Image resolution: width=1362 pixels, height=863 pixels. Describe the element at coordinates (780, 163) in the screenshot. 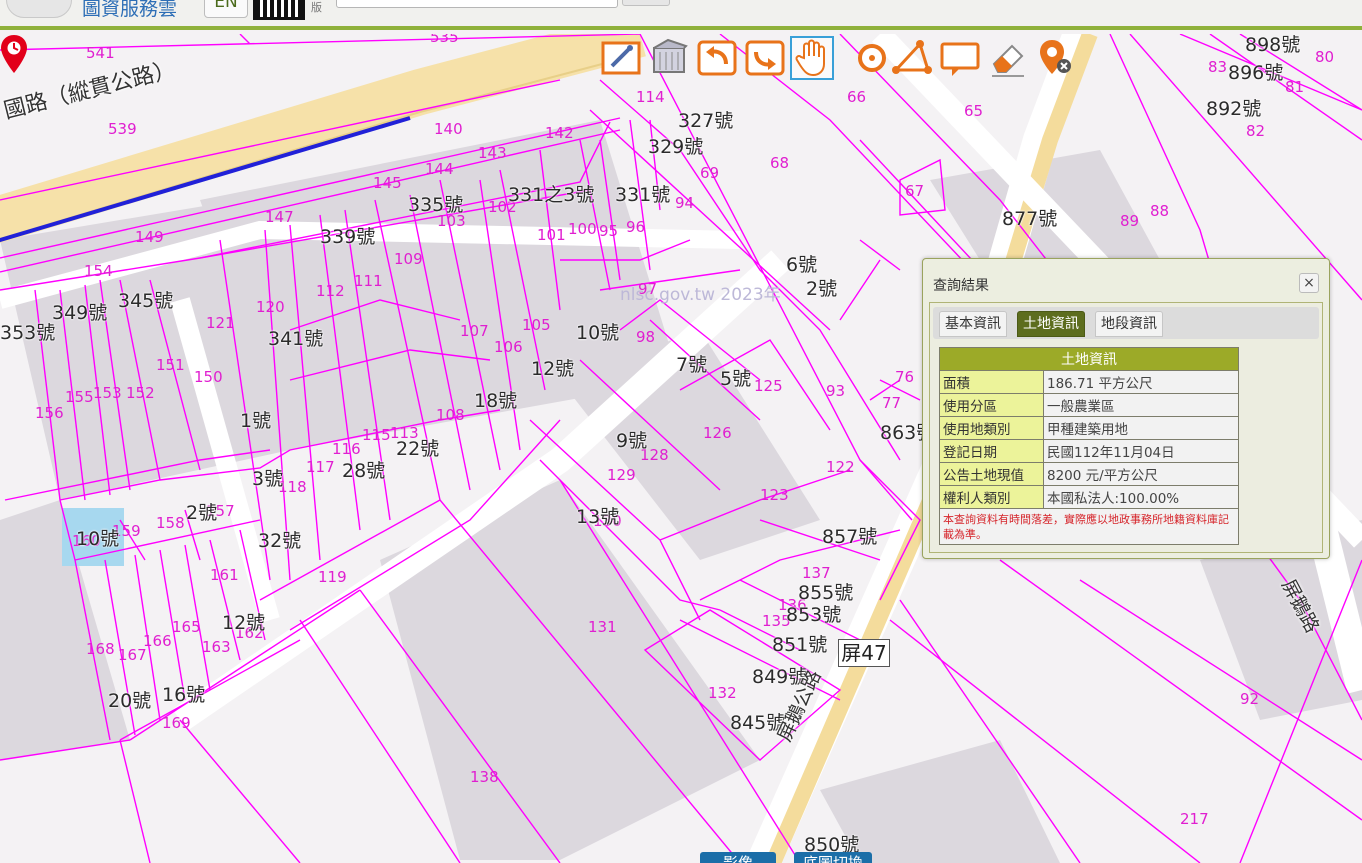

I see `parcel-number-label: 68` at that location.